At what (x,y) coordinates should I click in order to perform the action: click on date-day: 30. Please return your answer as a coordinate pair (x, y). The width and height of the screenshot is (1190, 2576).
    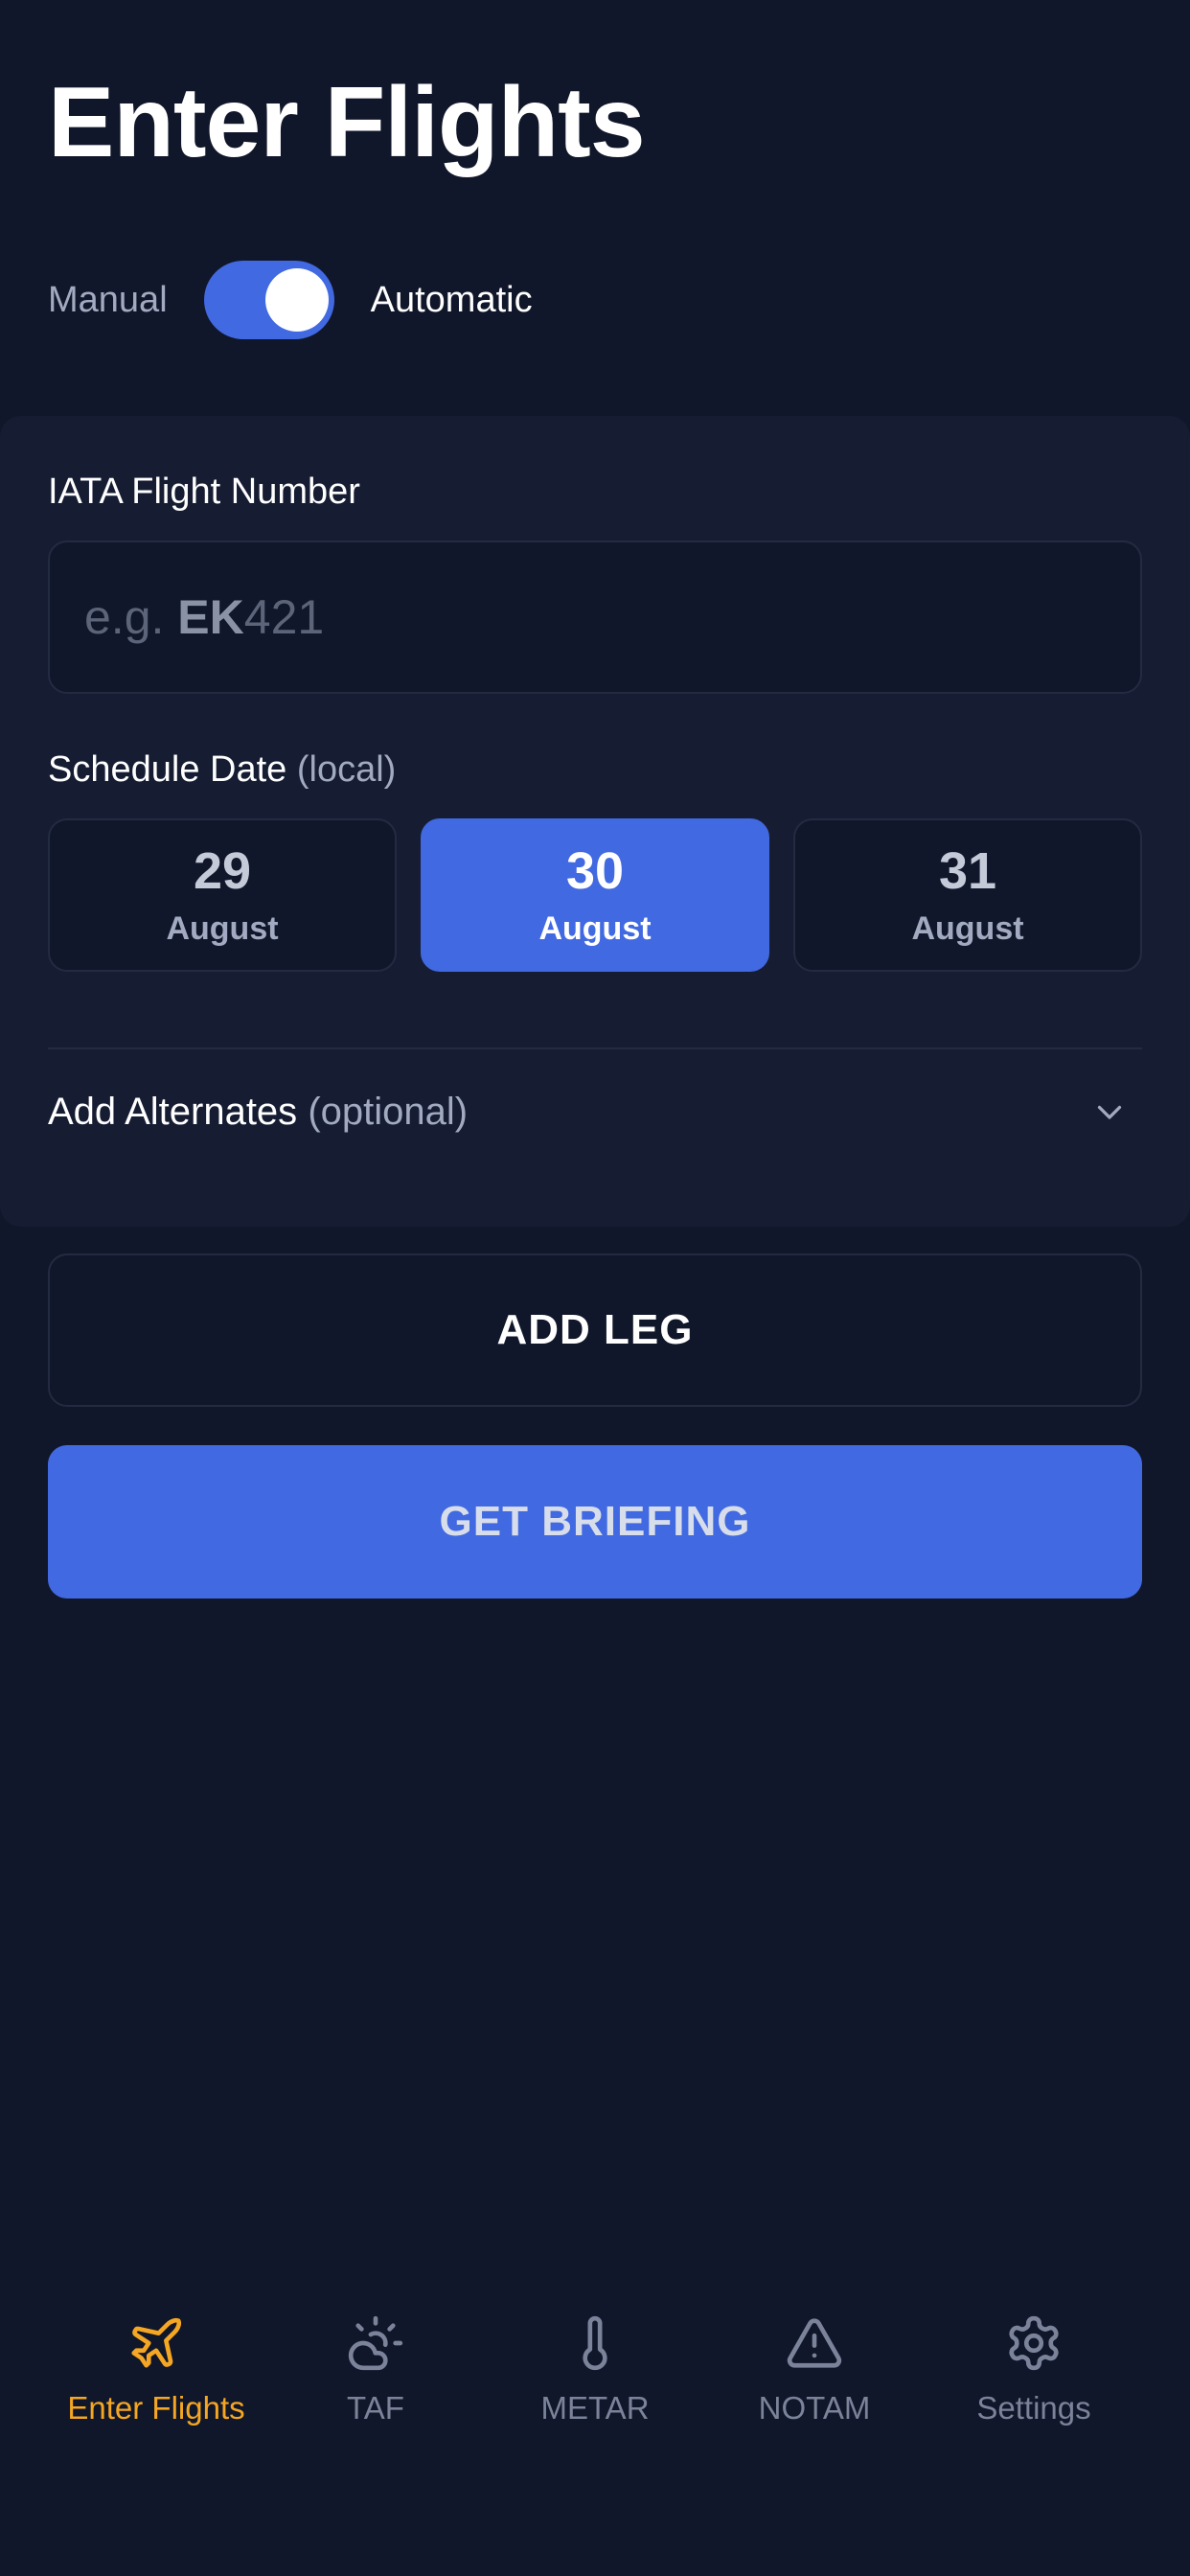
    Looking at the image, I should click on (595, 871).